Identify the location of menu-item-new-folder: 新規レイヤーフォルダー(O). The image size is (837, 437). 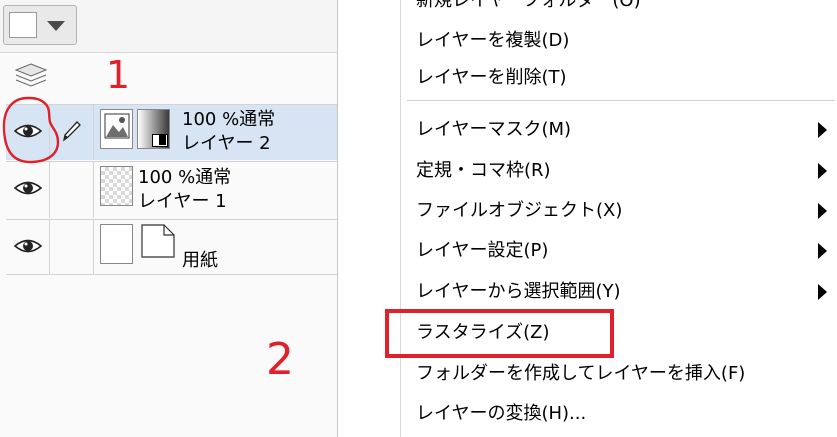
(622, 10).